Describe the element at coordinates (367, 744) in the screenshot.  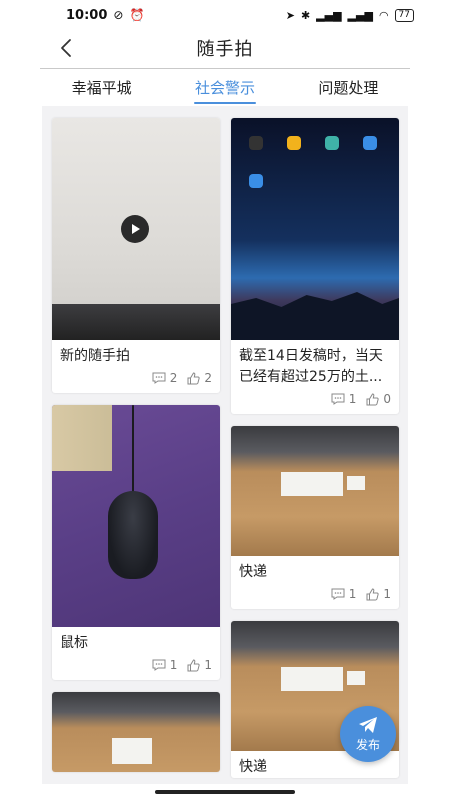
I see `publish-label: 发布` at that location.